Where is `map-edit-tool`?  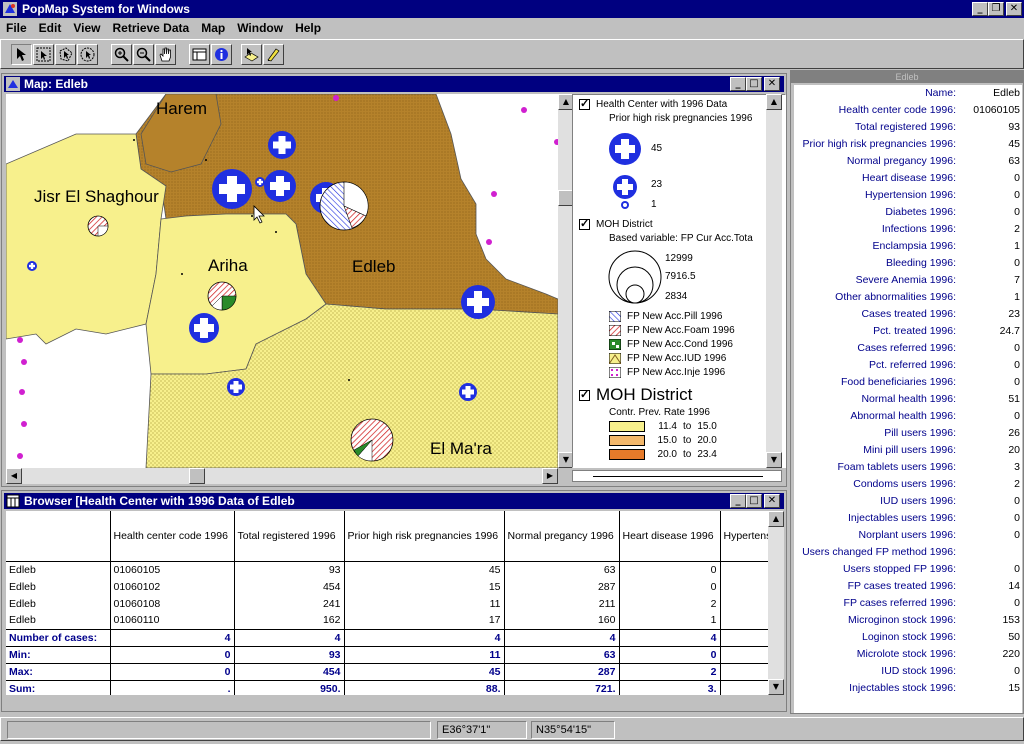 map-edit-tool is located at coordinates (251, 54).